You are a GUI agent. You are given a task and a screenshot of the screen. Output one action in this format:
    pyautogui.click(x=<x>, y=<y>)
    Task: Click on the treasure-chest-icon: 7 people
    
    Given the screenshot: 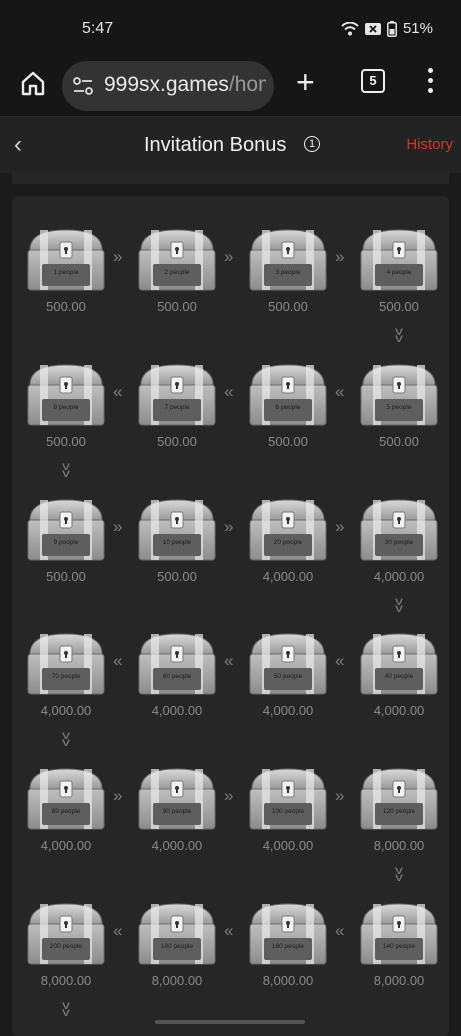 What is the action you would take?
    pyautogui.click(x=177, y=394)
    